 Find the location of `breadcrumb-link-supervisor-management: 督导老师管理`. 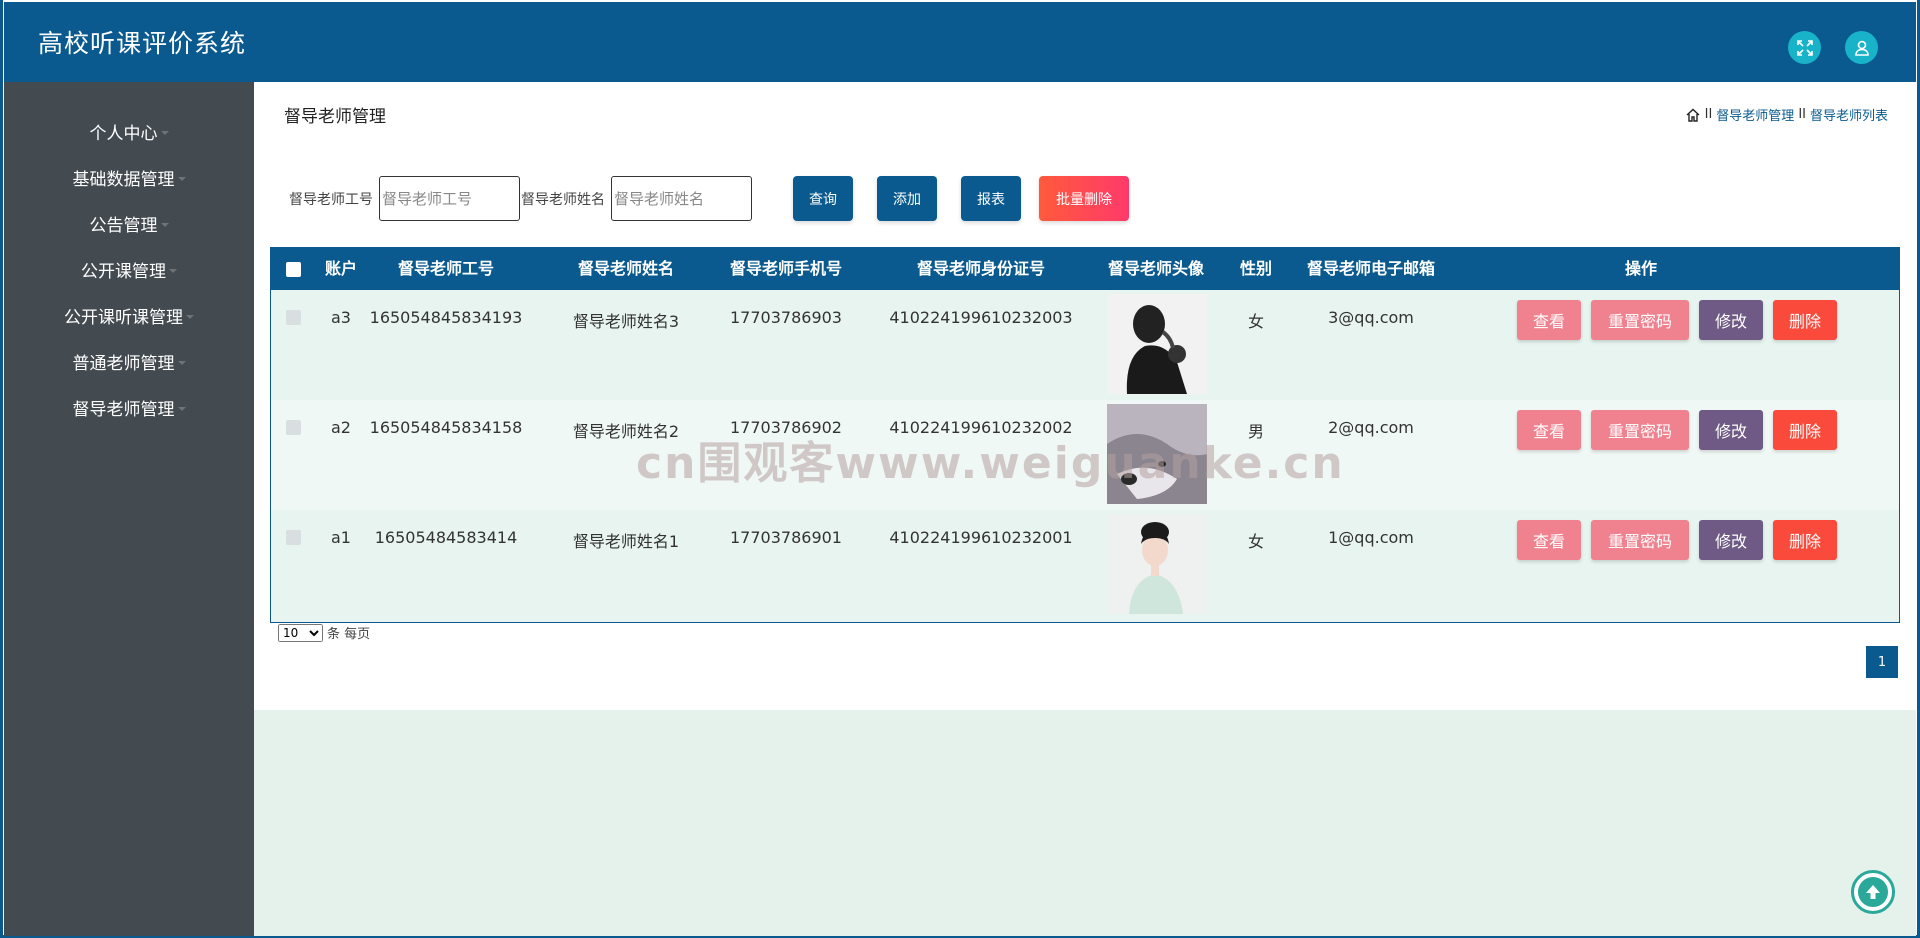

breadcrumb-link-supervisor-management: 督导老师管理 is located at coordinates (1755, 114).